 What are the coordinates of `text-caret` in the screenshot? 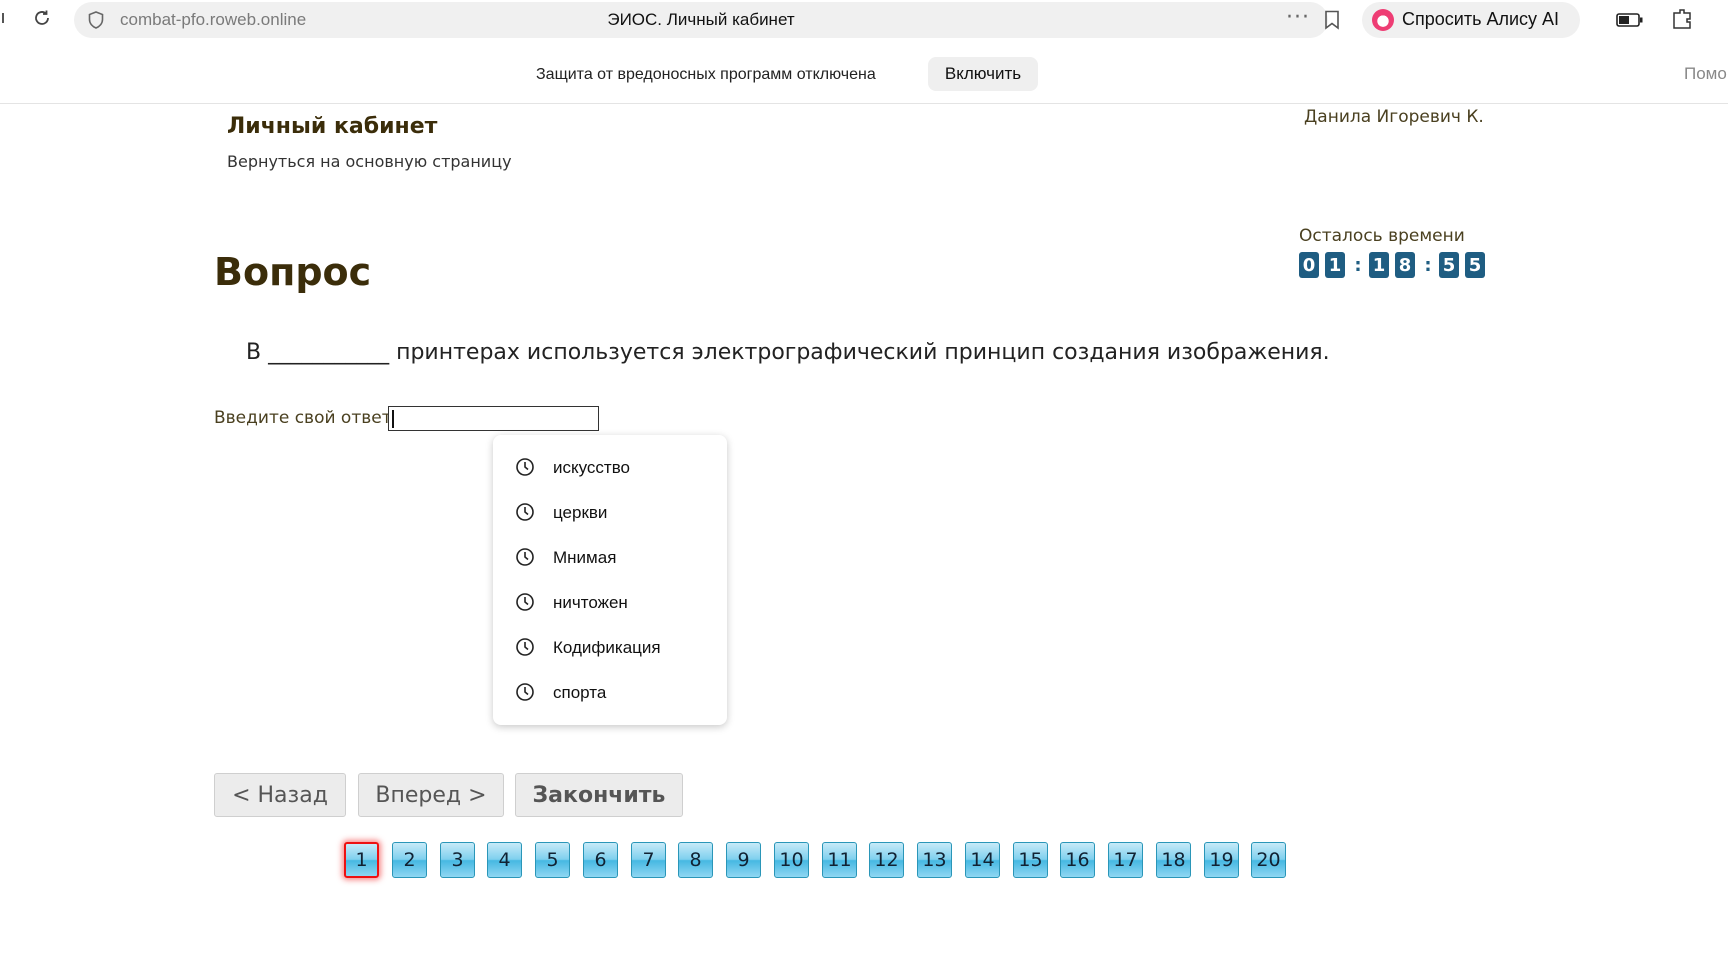 It's located at (393, 419).